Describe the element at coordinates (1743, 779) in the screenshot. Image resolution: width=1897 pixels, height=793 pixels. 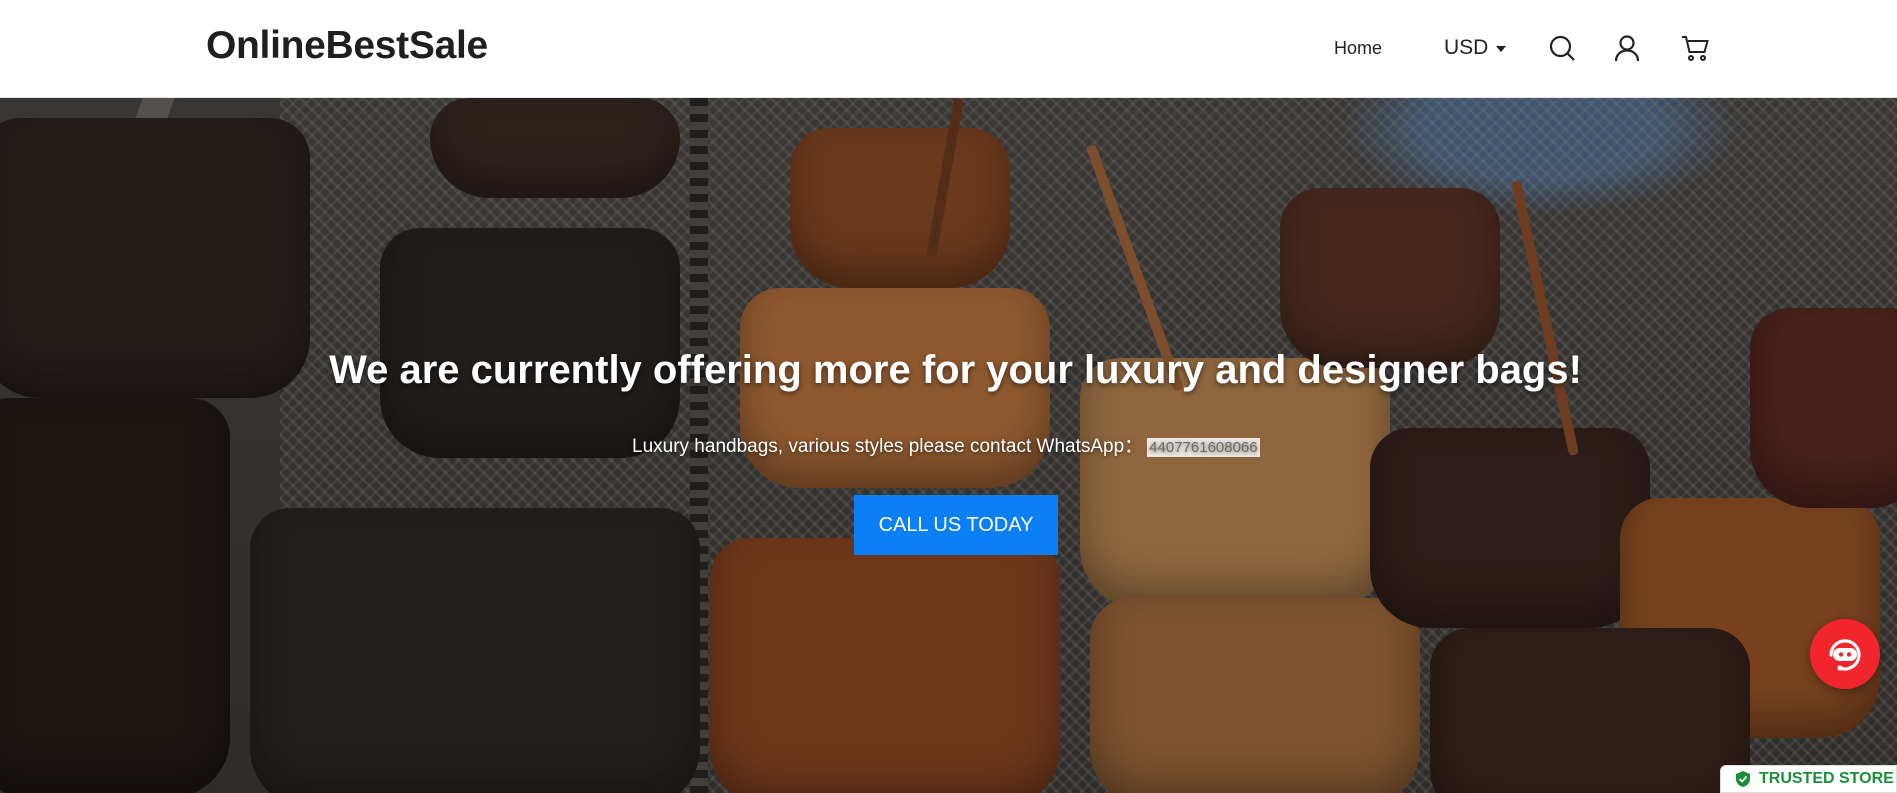
I see `shield-check-icon` at that location.